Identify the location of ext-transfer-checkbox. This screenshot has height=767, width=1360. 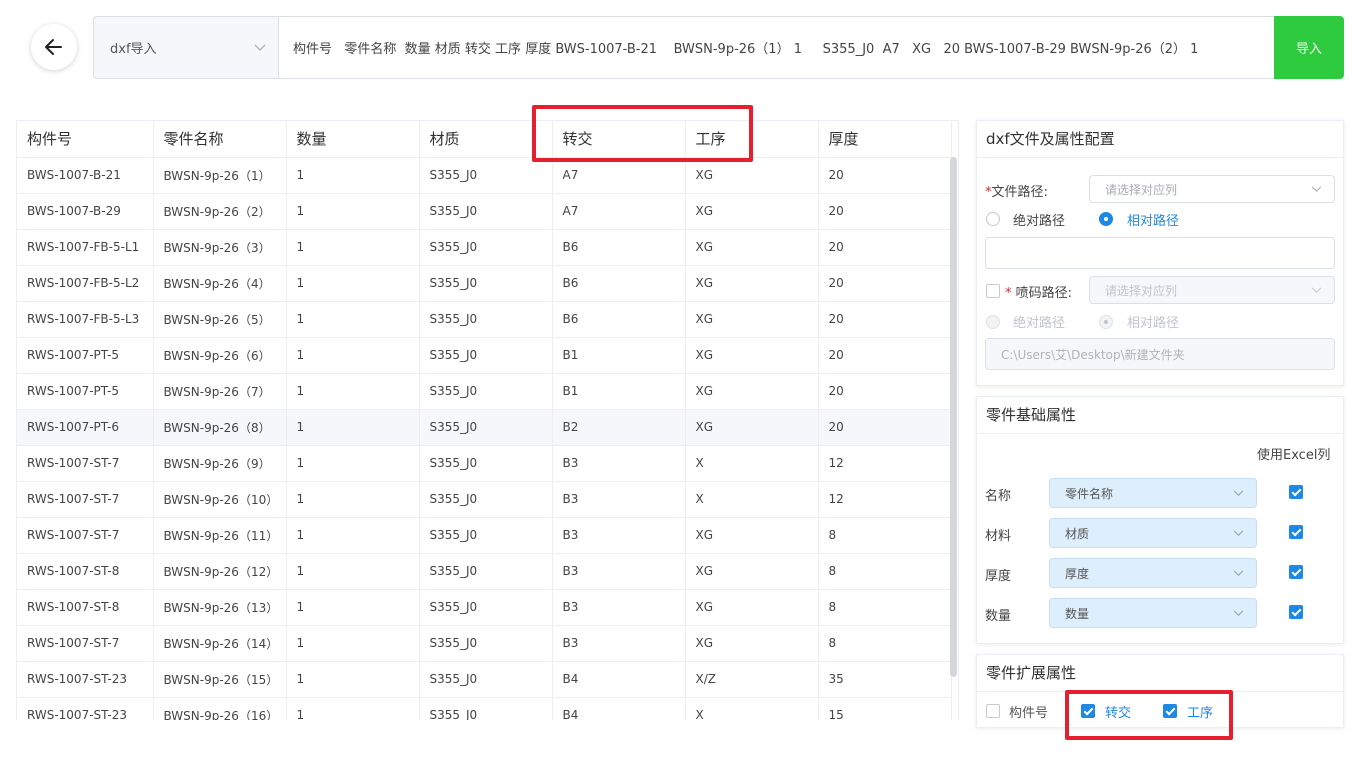
(1088, 711).